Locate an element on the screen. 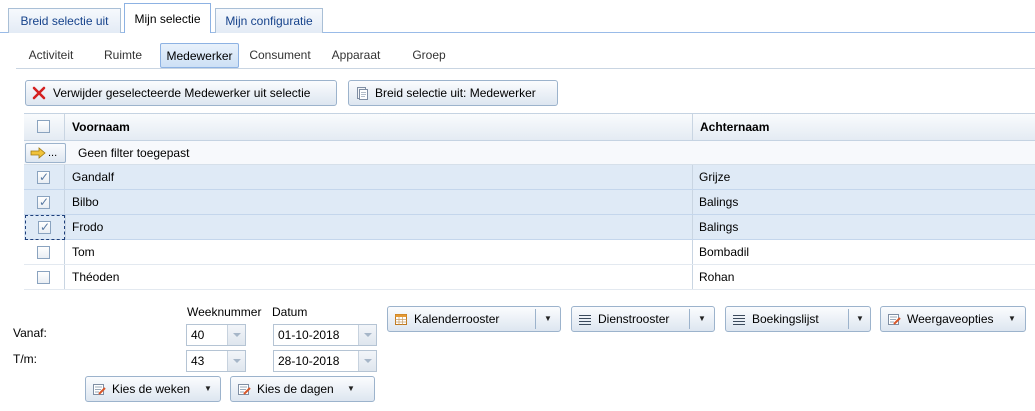 The width and height of the screenshot is (1035, 411). dienstrooster-split-button: Dienstrooster ▼ is located at coordinates (643, 319).